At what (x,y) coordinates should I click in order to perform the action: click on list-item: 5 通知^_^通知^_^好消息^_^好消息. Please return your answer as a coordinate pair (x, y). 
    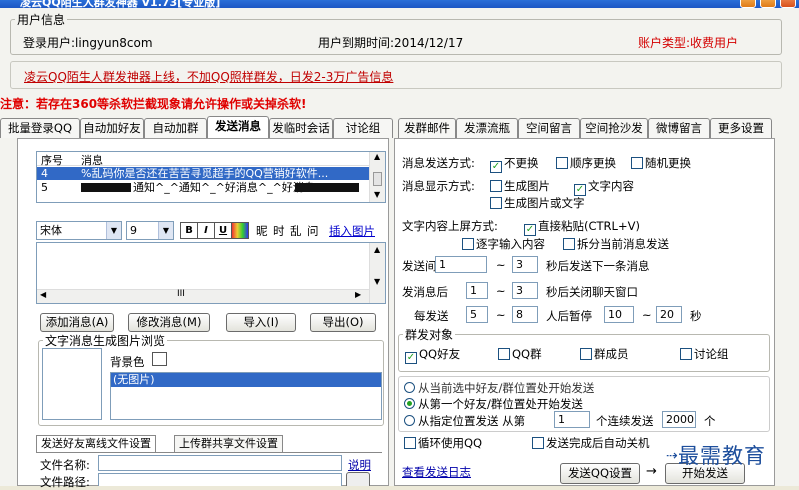
    Looking at the image, I should click on (204, 187).